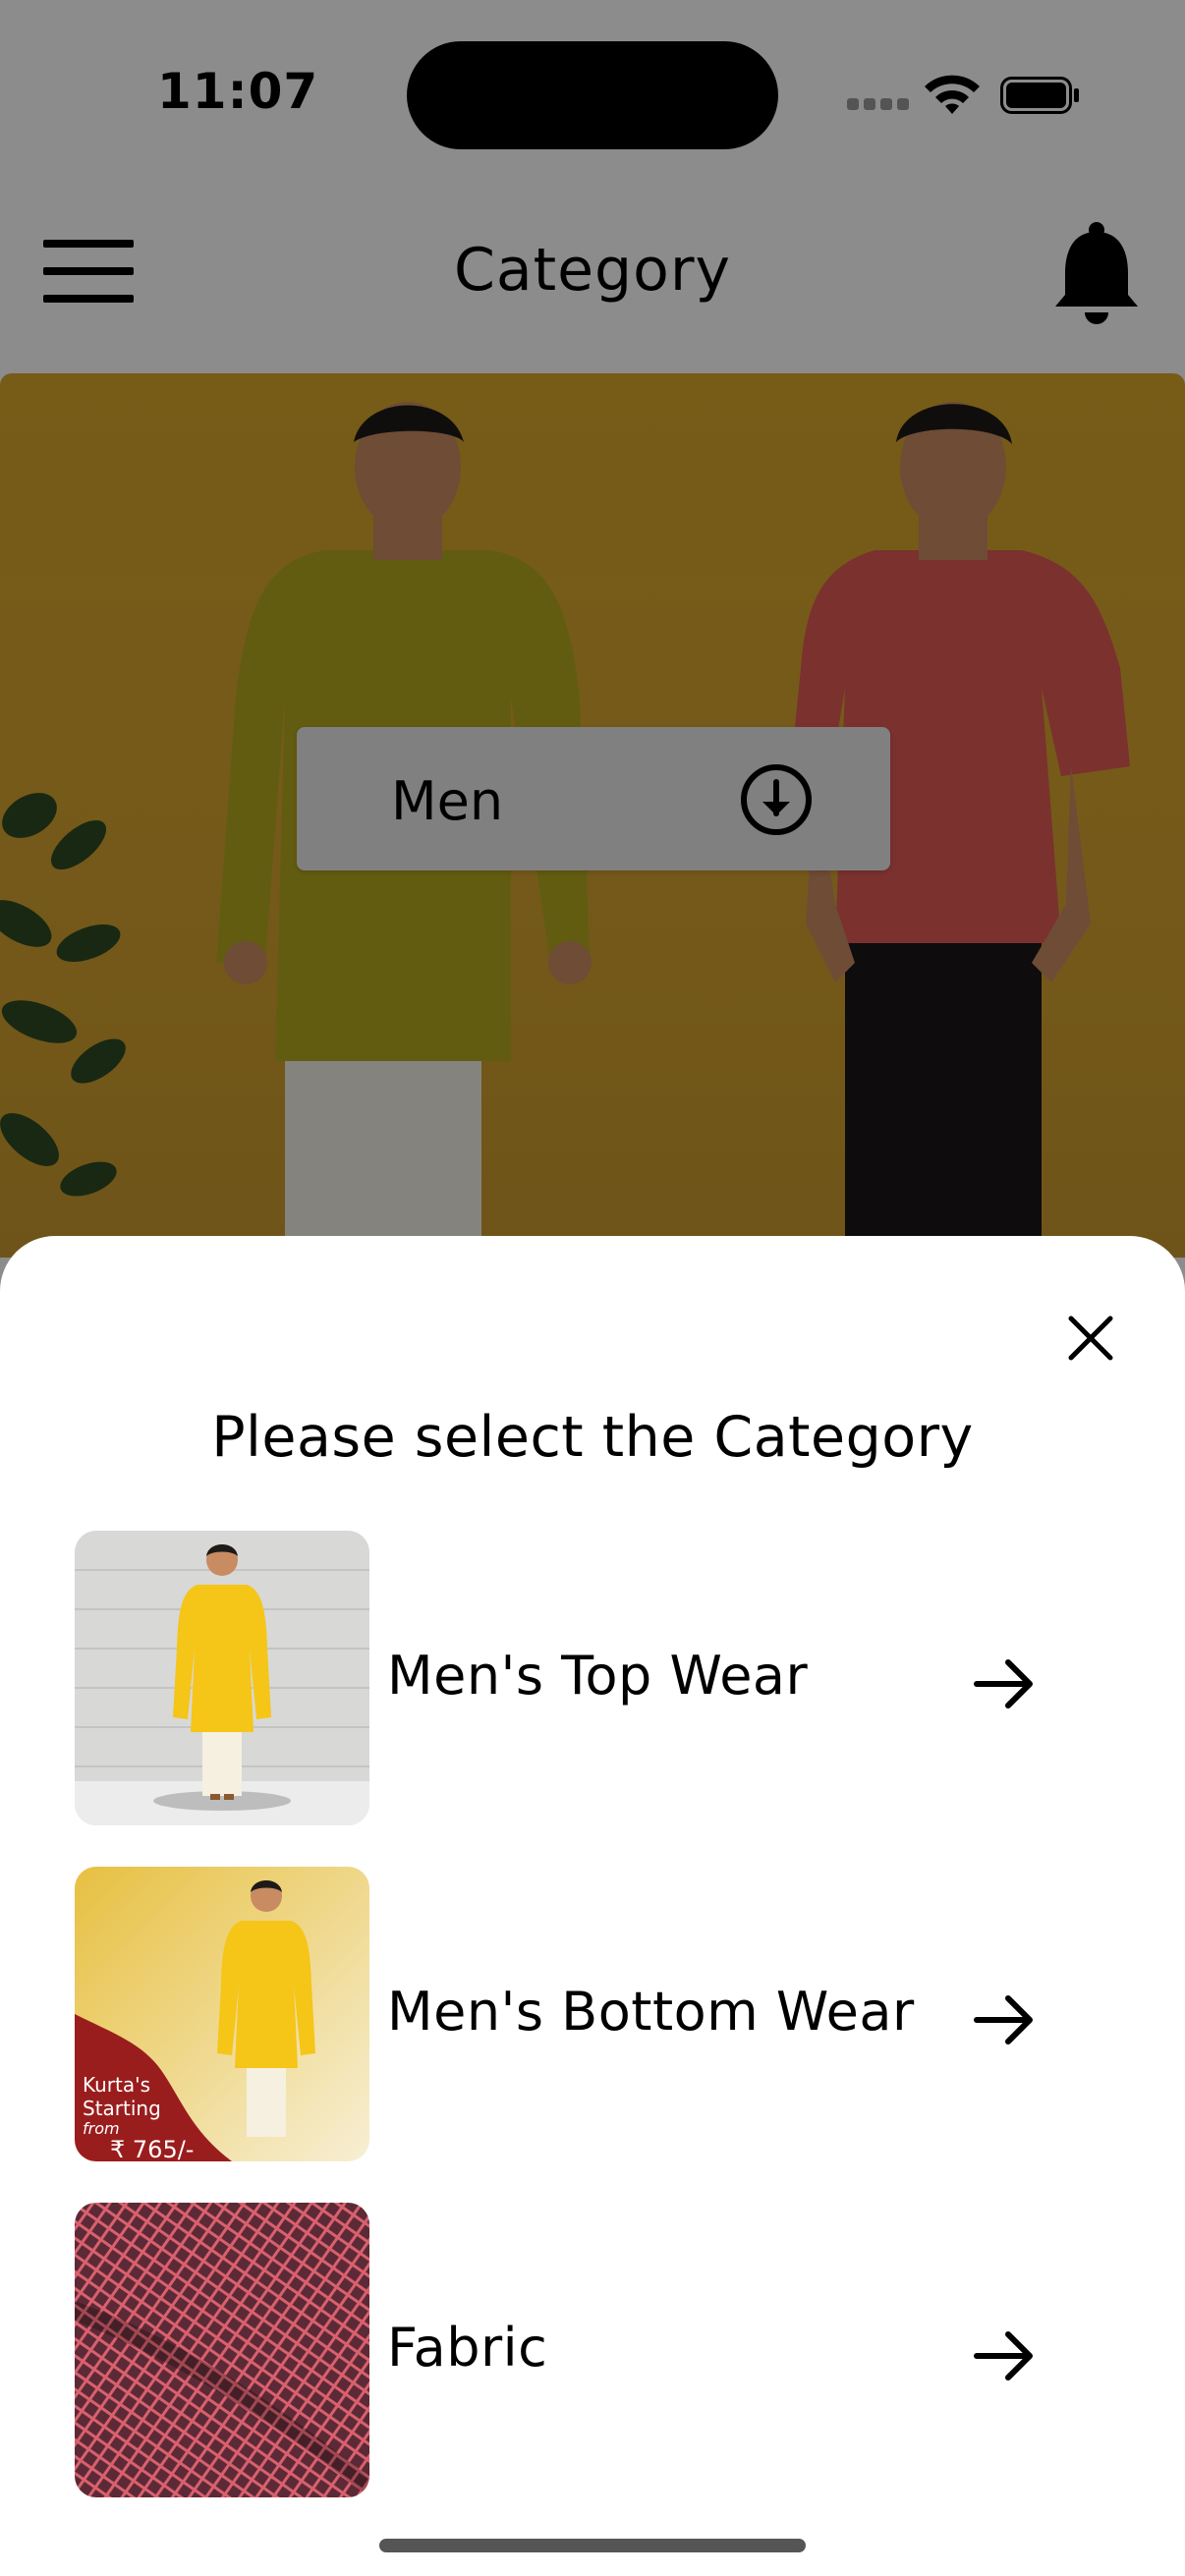 The width and height of the screenshot is (1185, 2576). What do you see at coordinates (598, 1676) in the screenshot?
I see `category-label: Men's Top Wear` at bounding box center [598, 1676].